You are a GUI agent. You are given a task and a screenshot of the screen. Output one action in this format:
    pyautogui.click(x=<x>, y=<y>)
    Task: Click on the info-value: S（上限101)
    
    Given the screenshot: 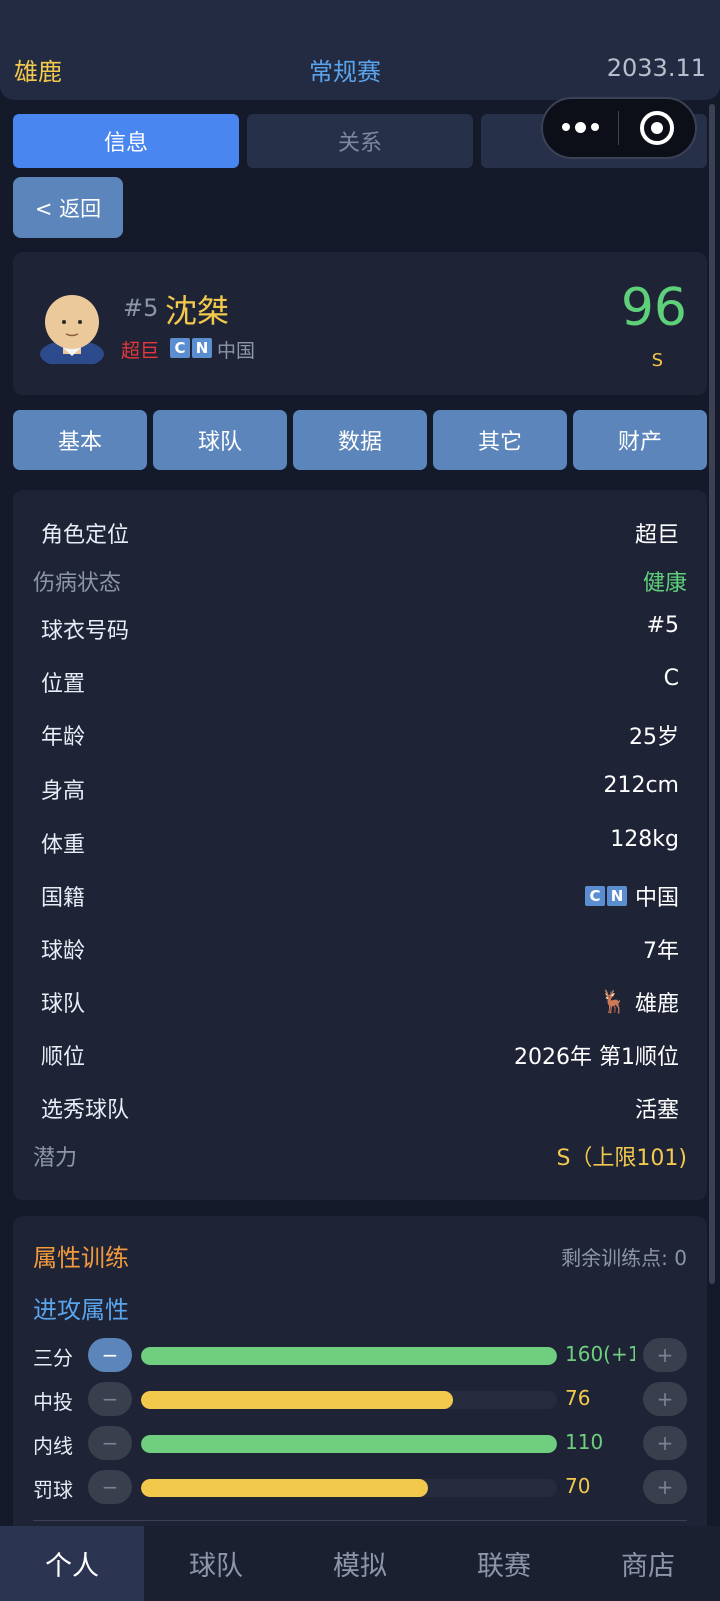 What is the action you would take?
    pyautogui.click(x=621, y=1158)
    